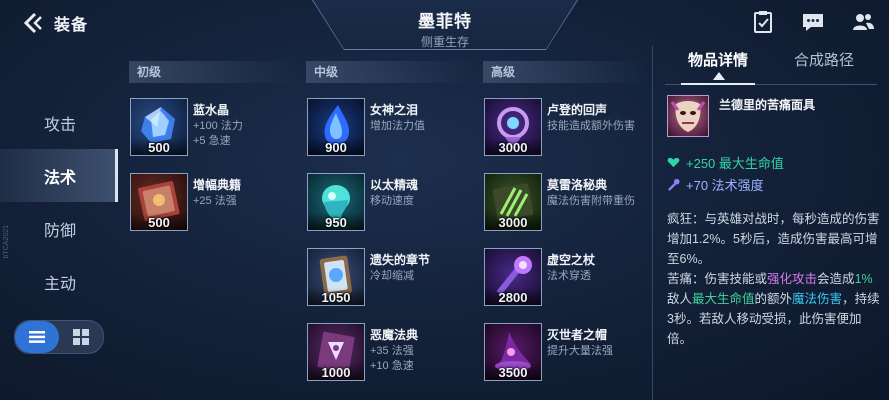  I want to click on item-price: 3500, so click(513, 371).